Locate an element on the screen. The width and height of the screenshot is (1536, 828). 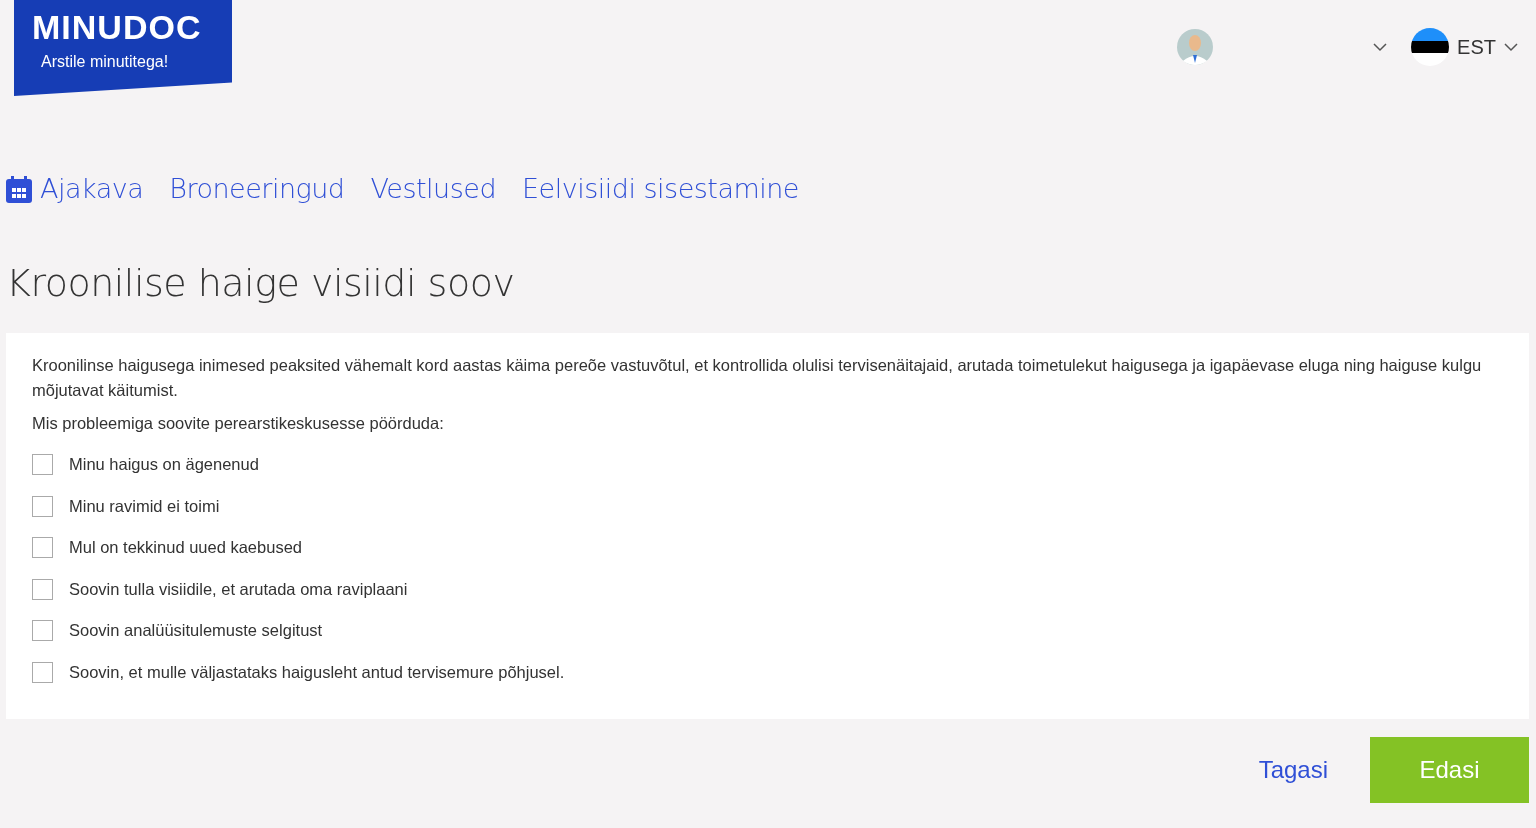
back-link: Tagasi is located at coordinates (1293, 769).